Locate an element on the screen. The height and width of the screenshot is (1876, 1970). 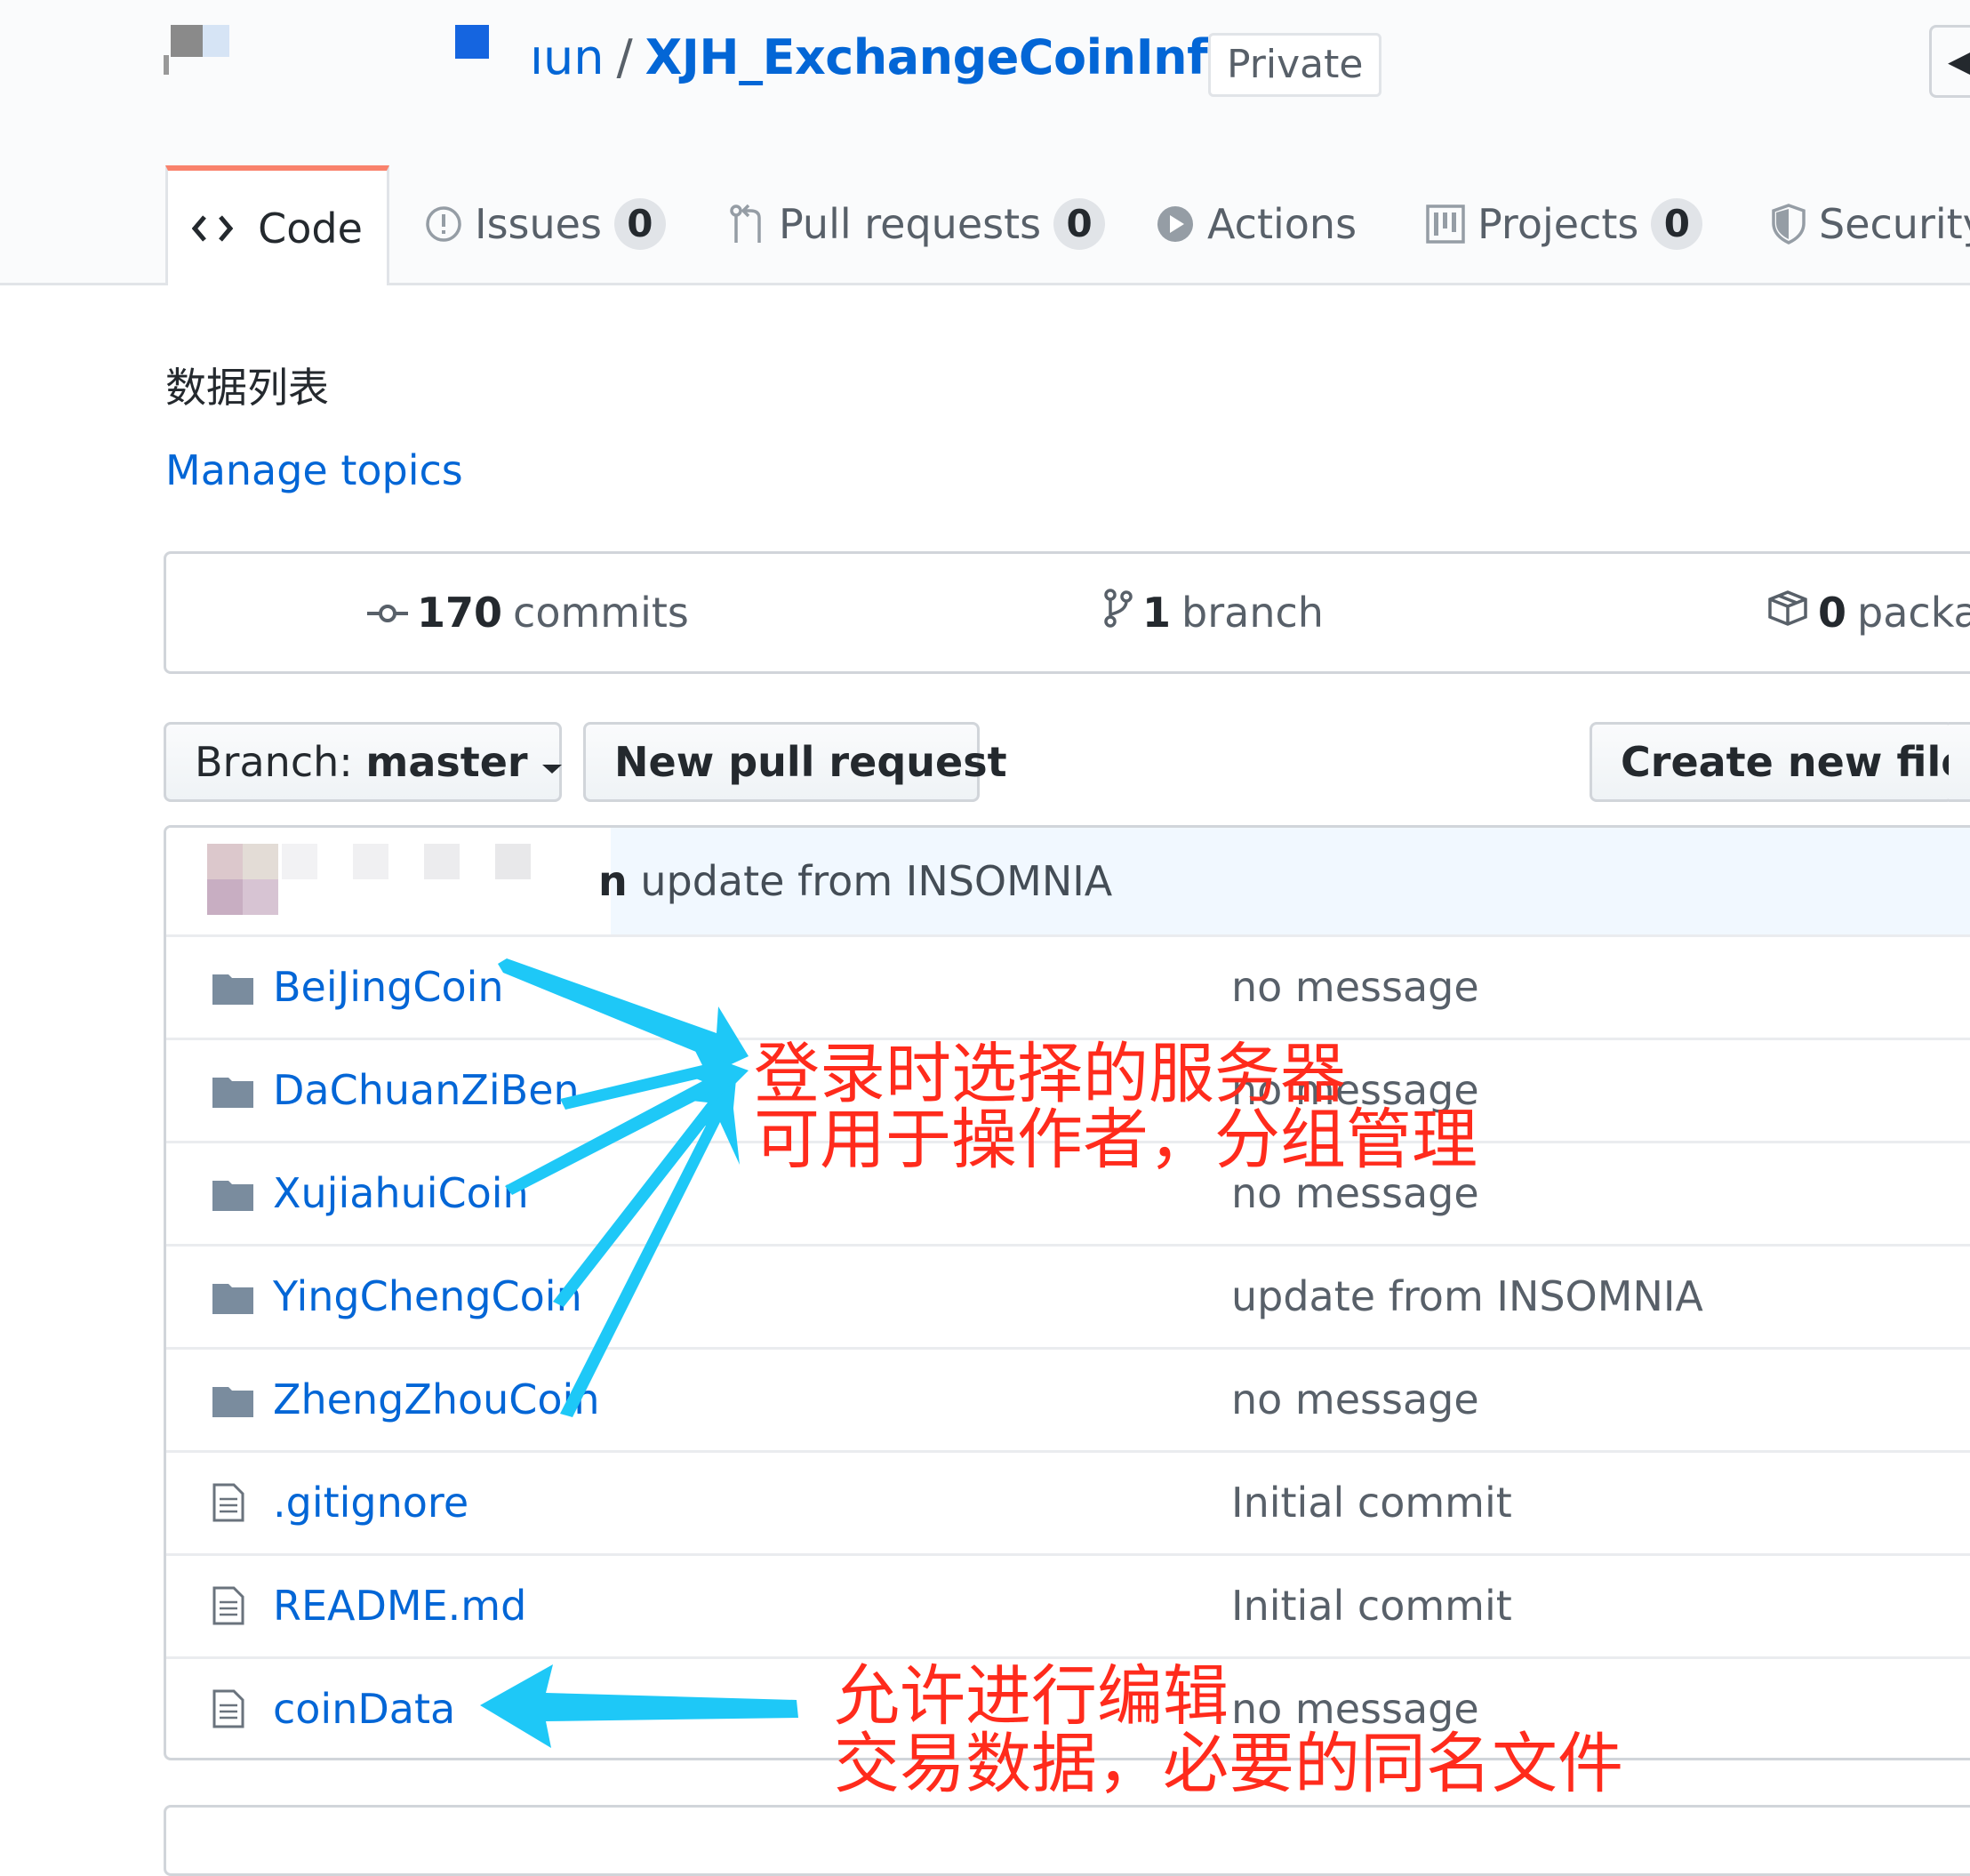
arrow-zhengzhou is located at coordinates (650, 1251).